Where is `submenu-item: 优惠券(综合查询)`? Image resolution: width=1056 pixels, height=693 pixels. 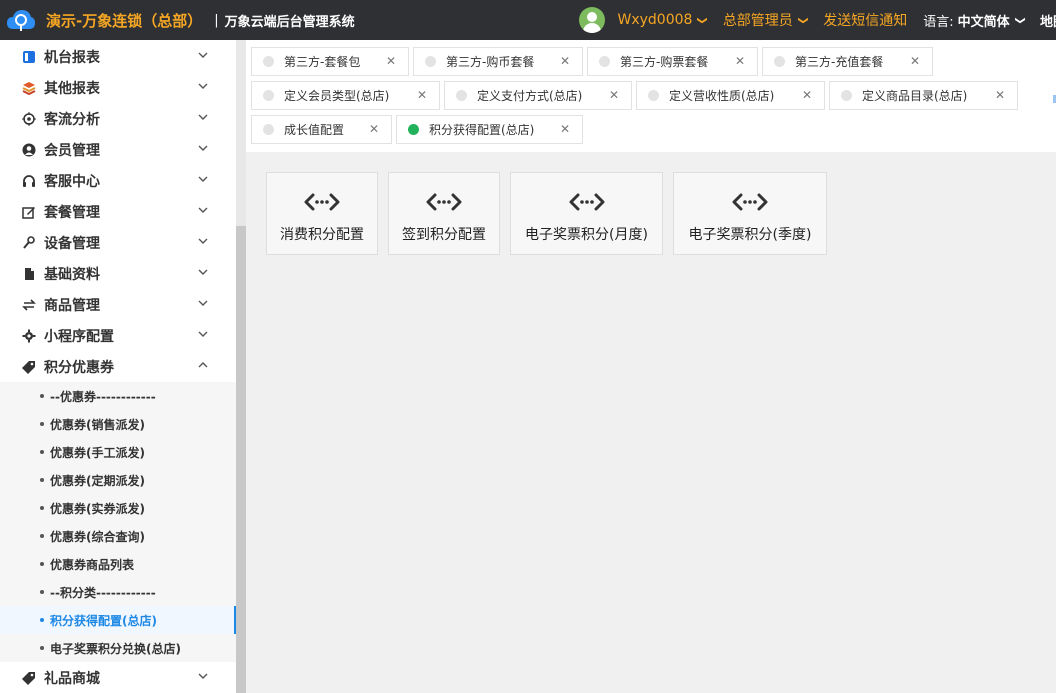 submenu-item: 优惠券(综合查询) is located at coordinates (118, 536).